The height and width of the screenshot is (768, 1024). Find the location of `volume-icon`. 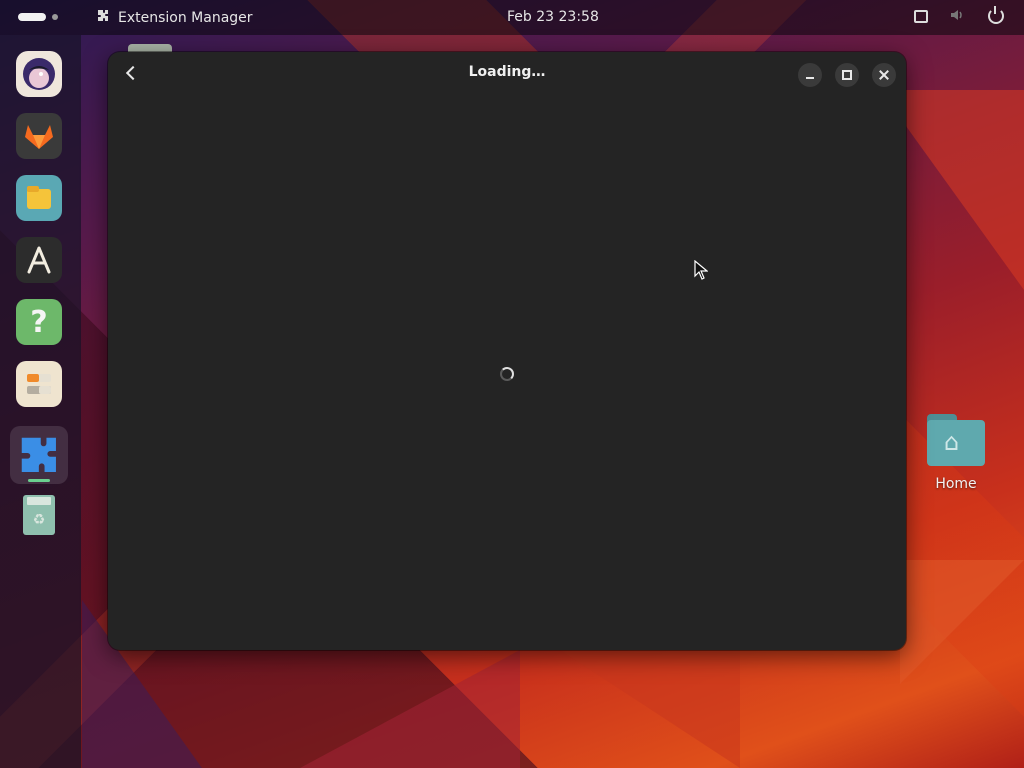

volume-icon is located at coordinates (958, 16).